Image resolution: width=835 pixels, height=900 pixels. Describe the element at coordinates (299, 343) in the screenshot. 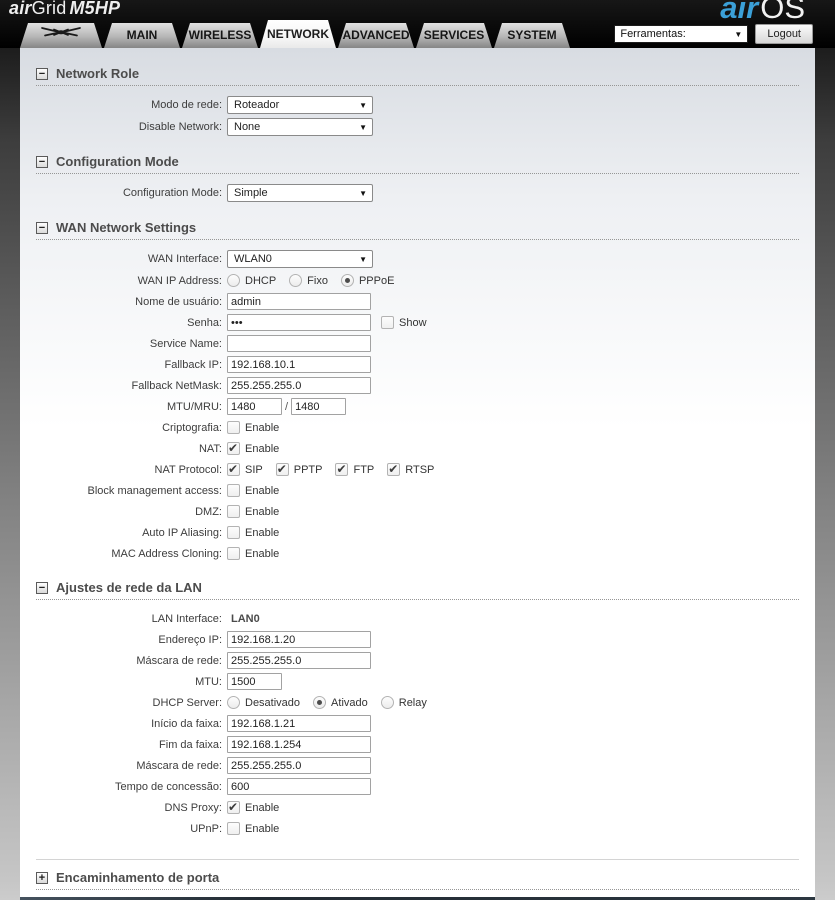

I see `service-name-input` at that location.